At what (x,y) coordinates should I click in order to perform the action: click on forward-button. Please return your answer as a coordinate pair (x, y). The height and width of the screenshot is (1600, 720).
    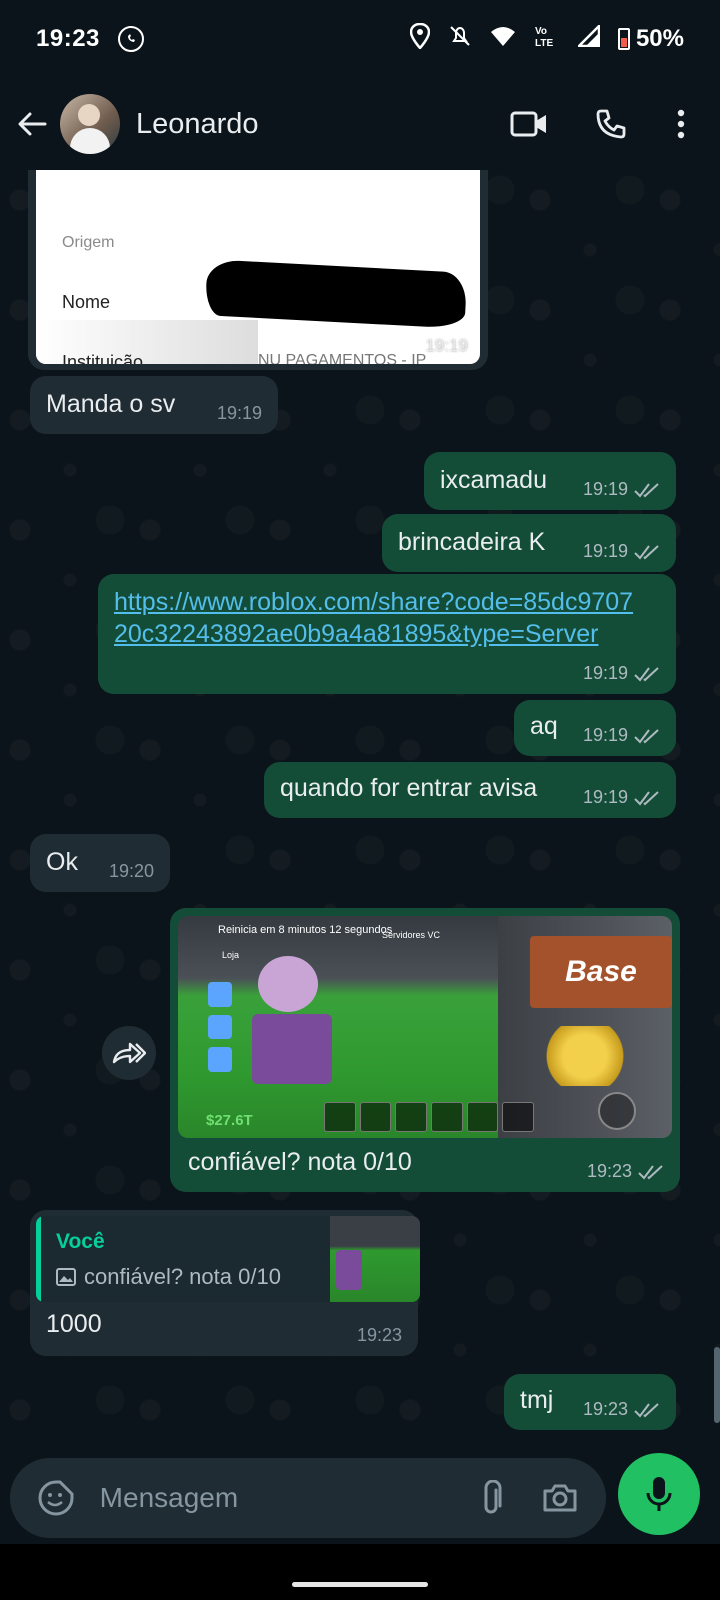
    Looking at the image, I should click on (129, 1053).